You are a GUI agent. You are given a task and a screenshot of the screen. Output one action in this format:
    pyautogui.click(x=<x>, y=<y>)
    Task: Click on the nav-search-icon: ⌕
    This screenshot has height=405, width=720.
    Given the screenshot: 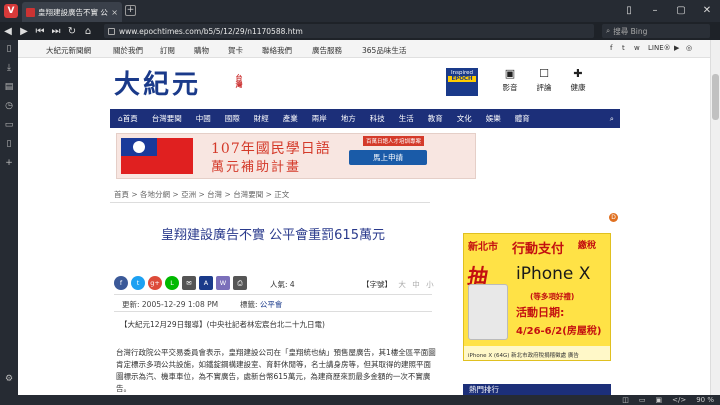 What is the action you would take?
    pyautogui.click(x=611, y=119)
    